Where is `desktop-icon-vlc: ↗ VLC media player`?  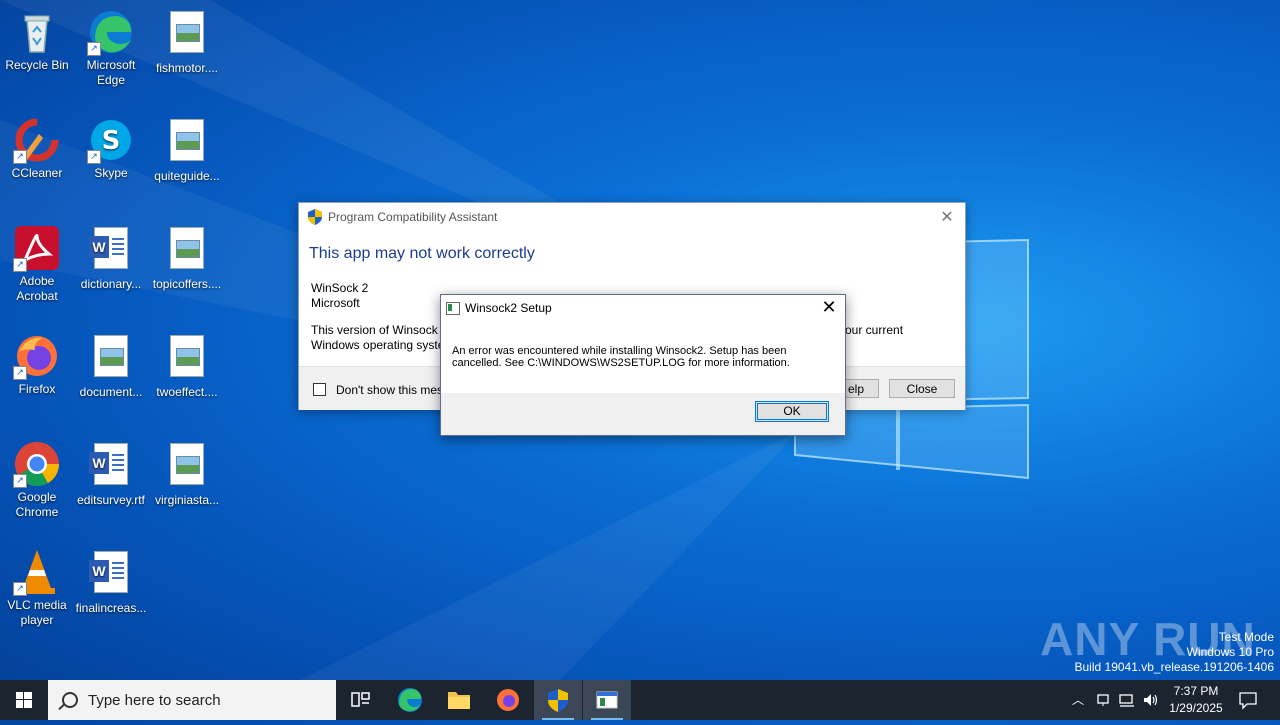
desktop-icon-vlc: ↗ VLC media player is located at coordinates (37, 588).